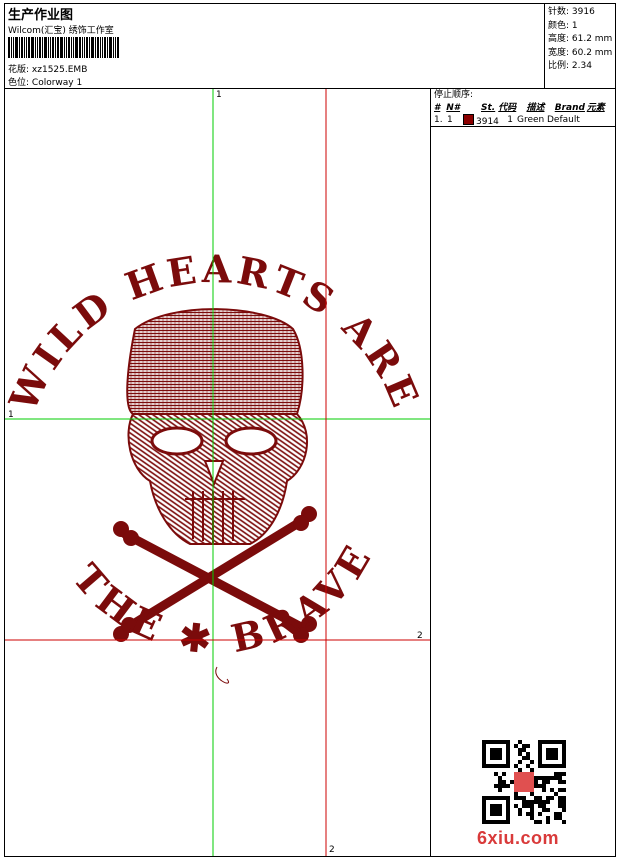 The height and width of the screenshot is (860, 620). I want to click on thread-swatch, so click(468, 119).